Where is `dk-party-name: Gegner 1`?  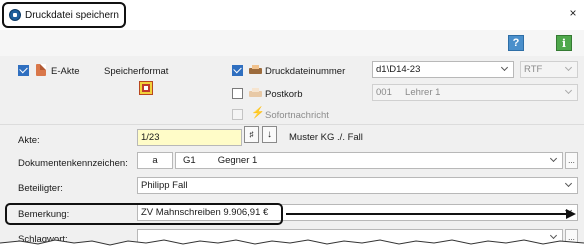 dk-party-name: Gegner 1 is located at coordinates (237, 160).